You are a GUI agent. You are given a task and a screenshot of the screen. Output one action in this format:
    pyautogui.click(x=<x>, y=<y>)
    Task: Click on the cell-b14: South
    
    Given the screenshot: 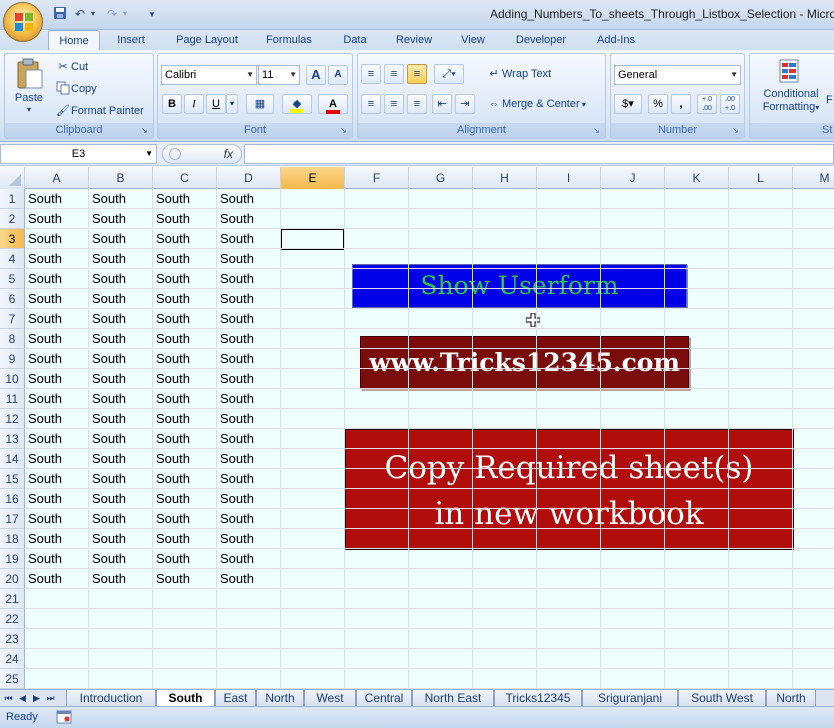 What is the action you would take?
    pyautogui.click(x=121, y=459)
    